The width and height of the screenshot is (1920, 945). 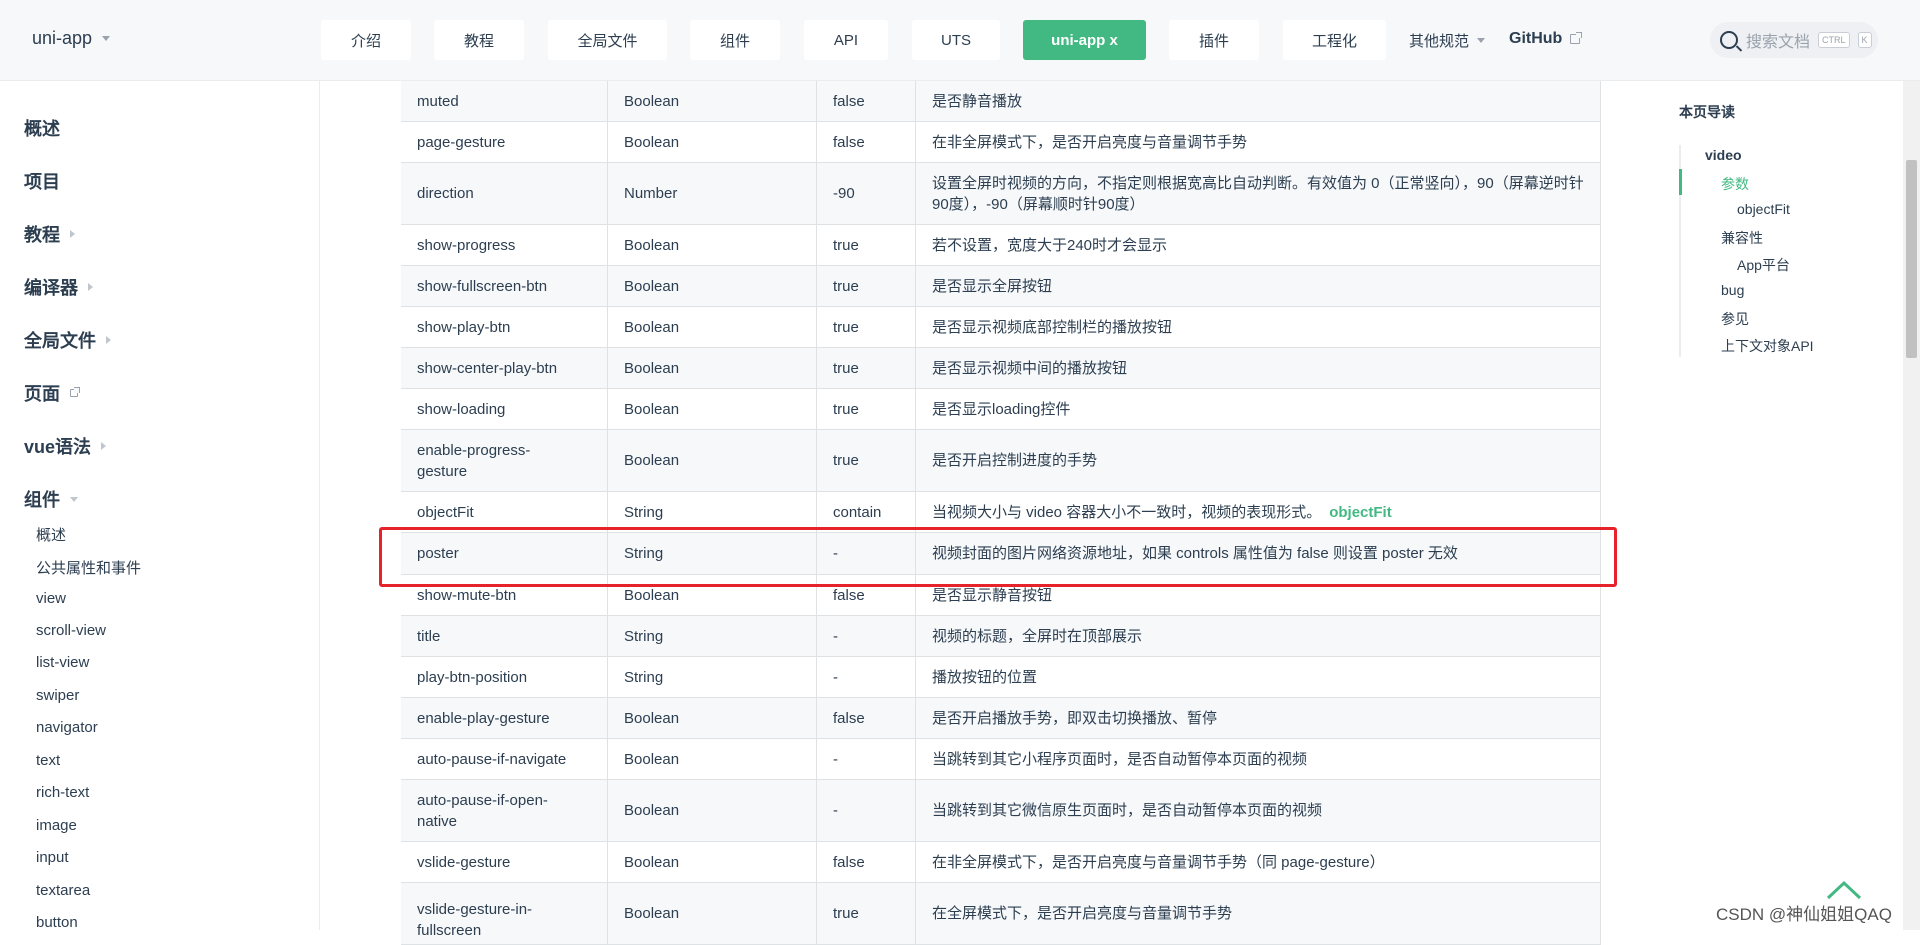 I want to click on sidebar-section-label: 组件, so click(x=42, y=500).